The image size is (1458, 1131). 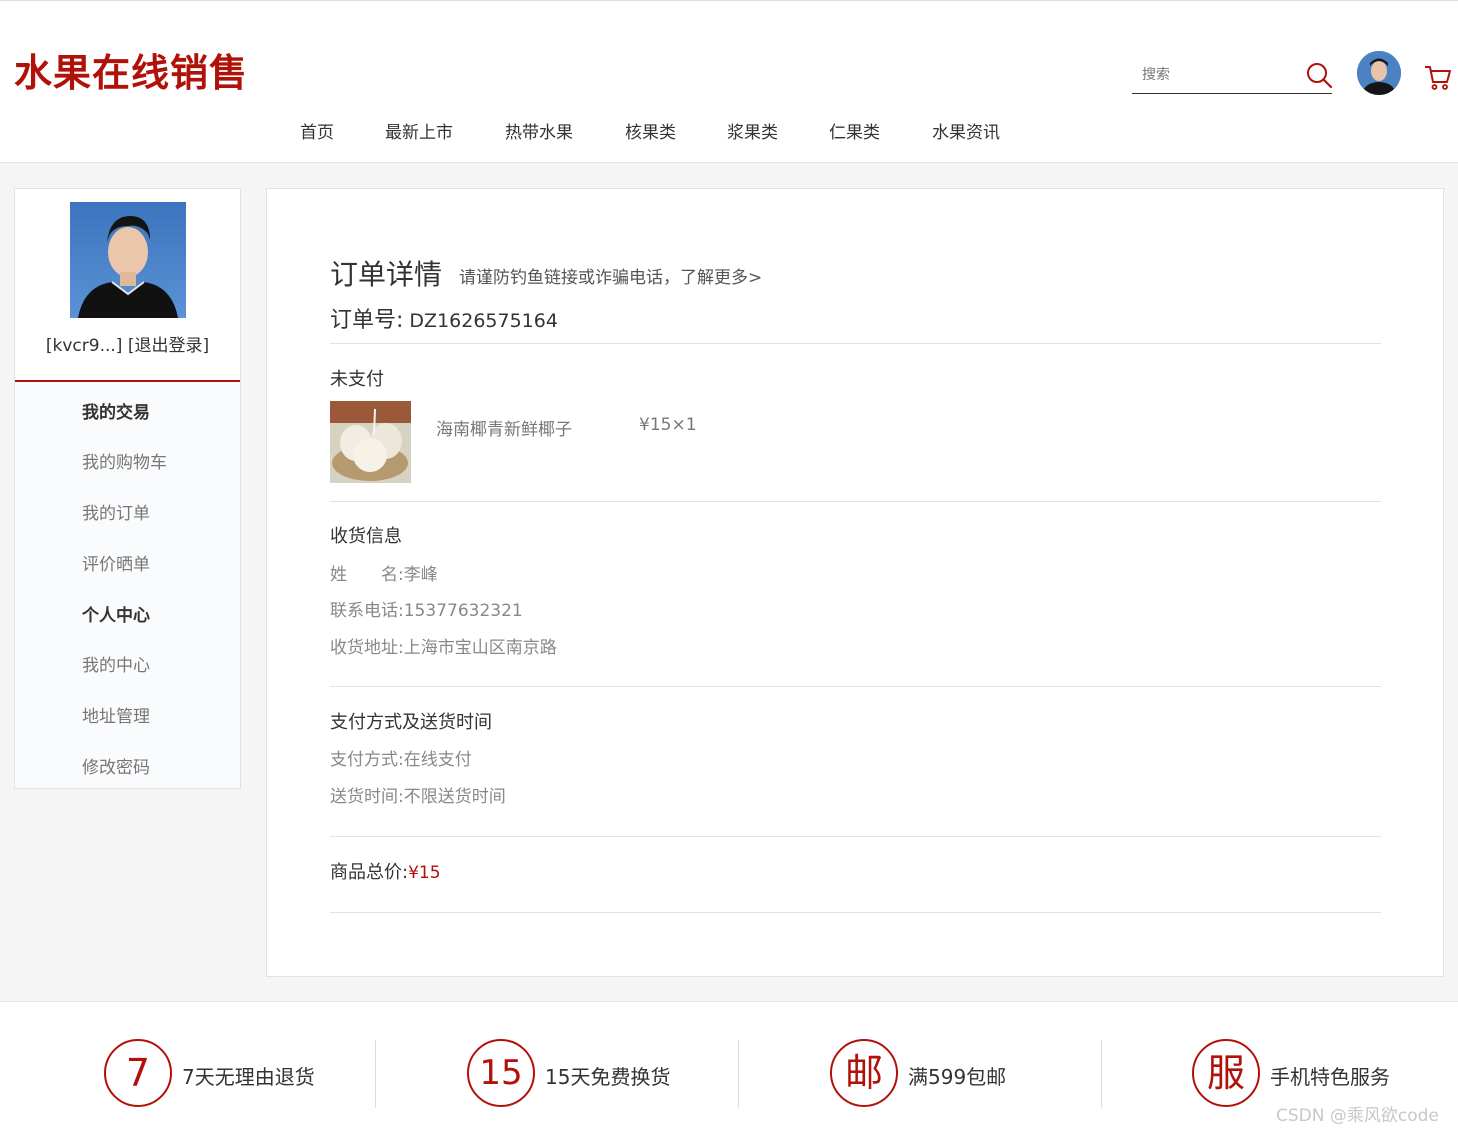 I want to click on order-number: 订单号: DZ1626575164, so click(x=444, y=318).